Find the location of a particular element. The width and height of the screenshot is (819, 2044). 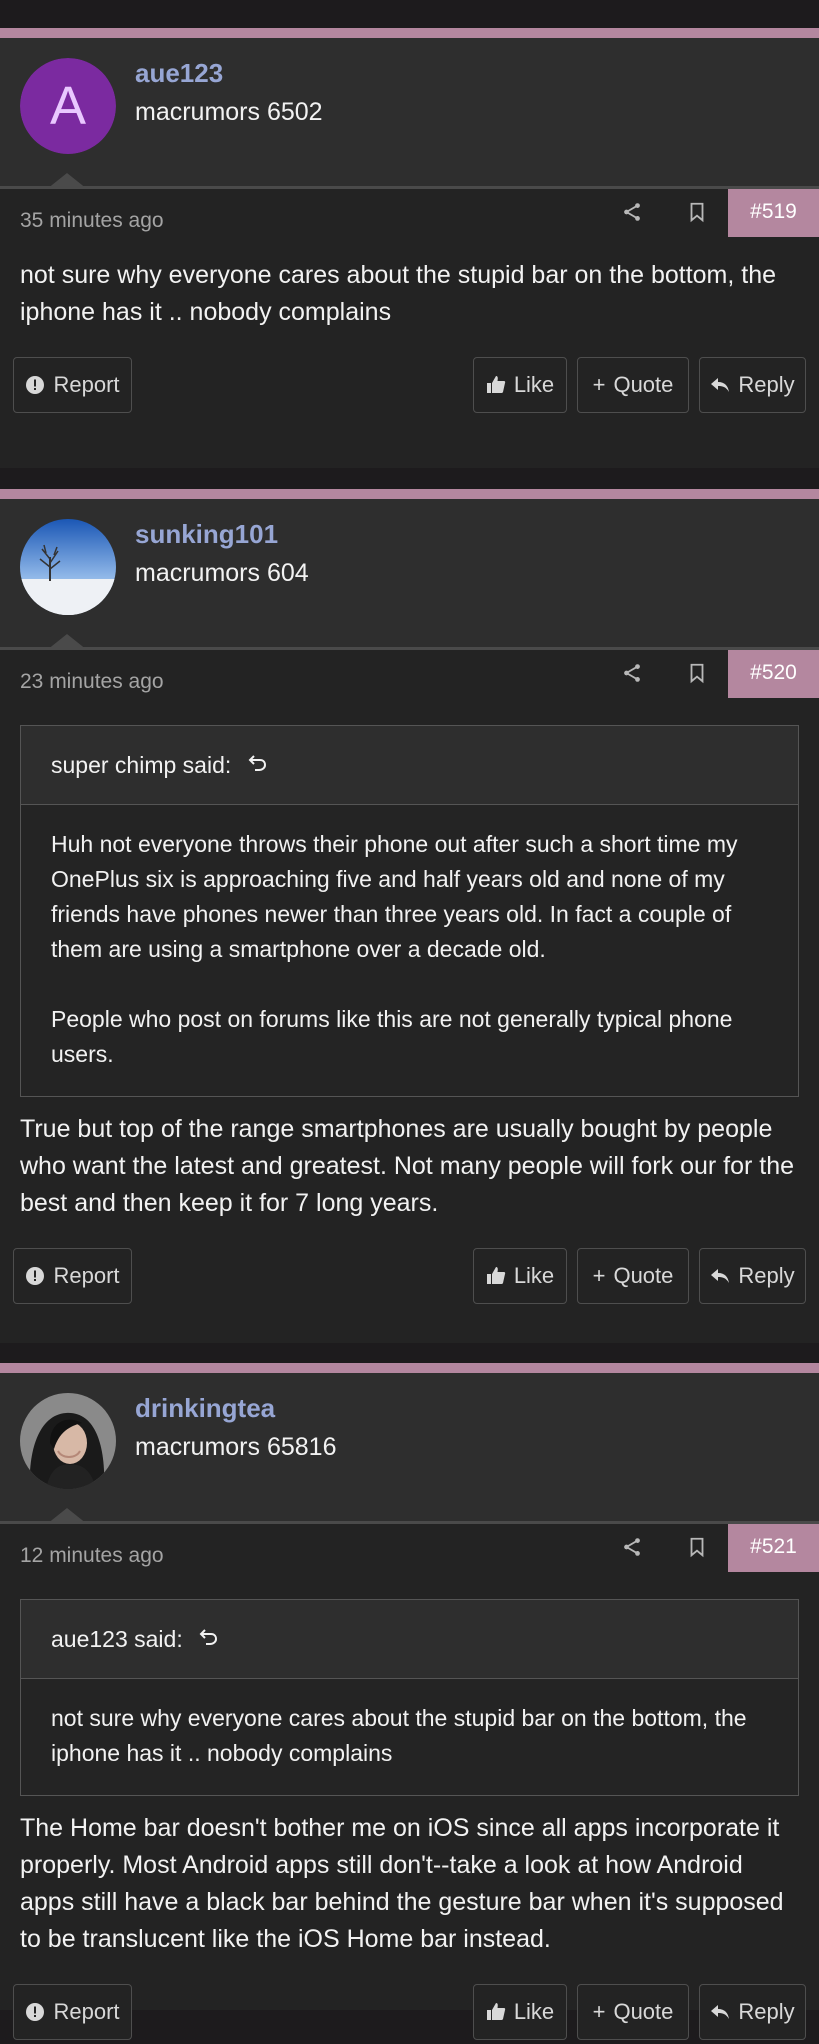

post-timestamp: 35 minutes ago is located at coordinates (92, 221).